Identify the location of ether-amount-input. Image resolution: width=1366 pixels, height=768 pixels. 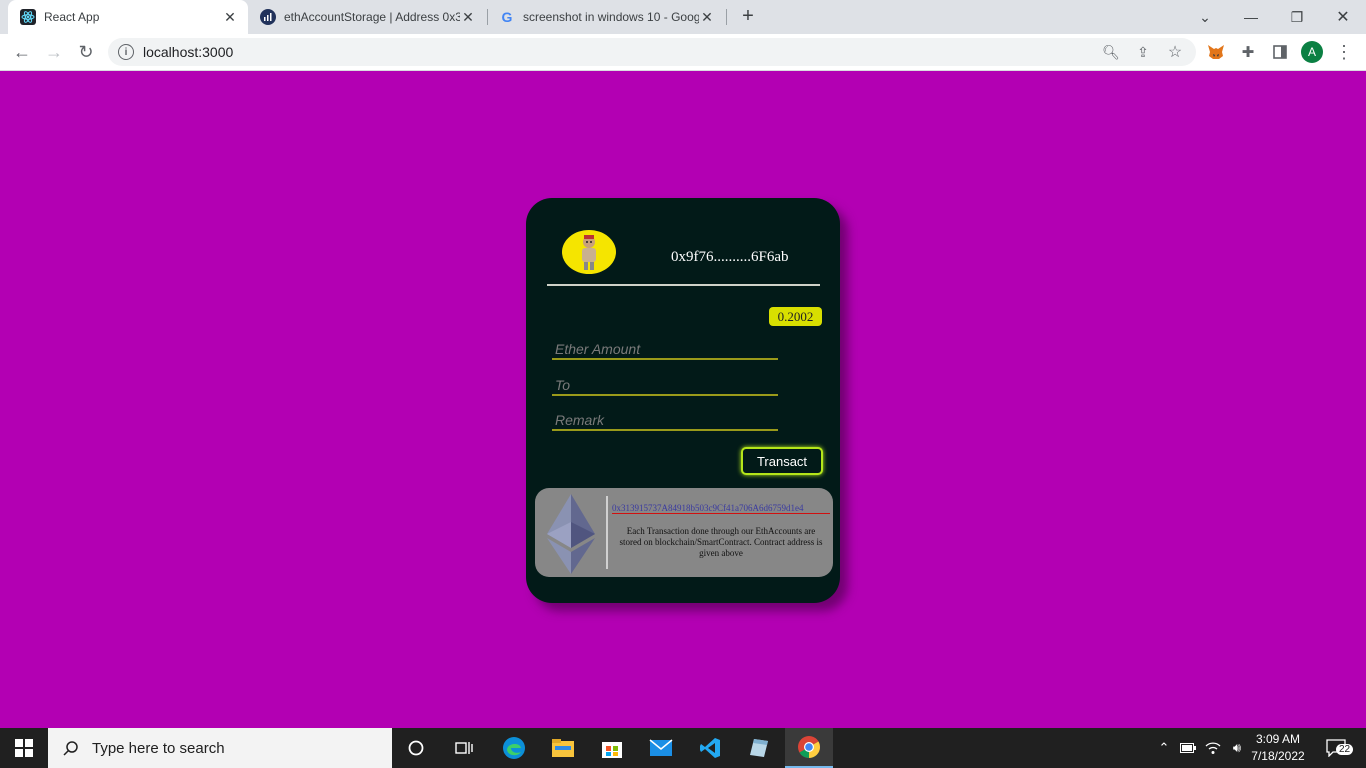
(665, 349).